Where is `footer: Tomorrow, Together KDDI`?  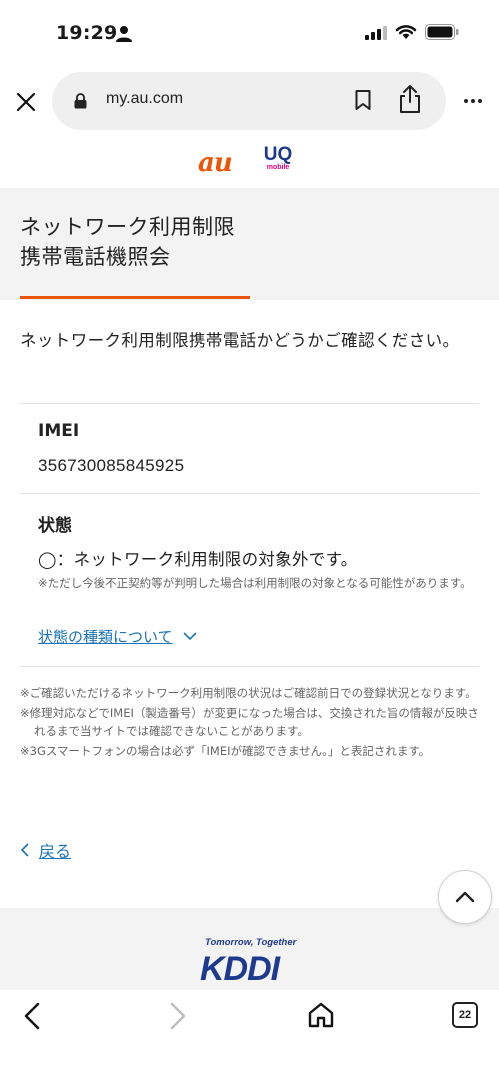
footer: Tomorrow, Together KDDI is located at coordinates (249, 950).